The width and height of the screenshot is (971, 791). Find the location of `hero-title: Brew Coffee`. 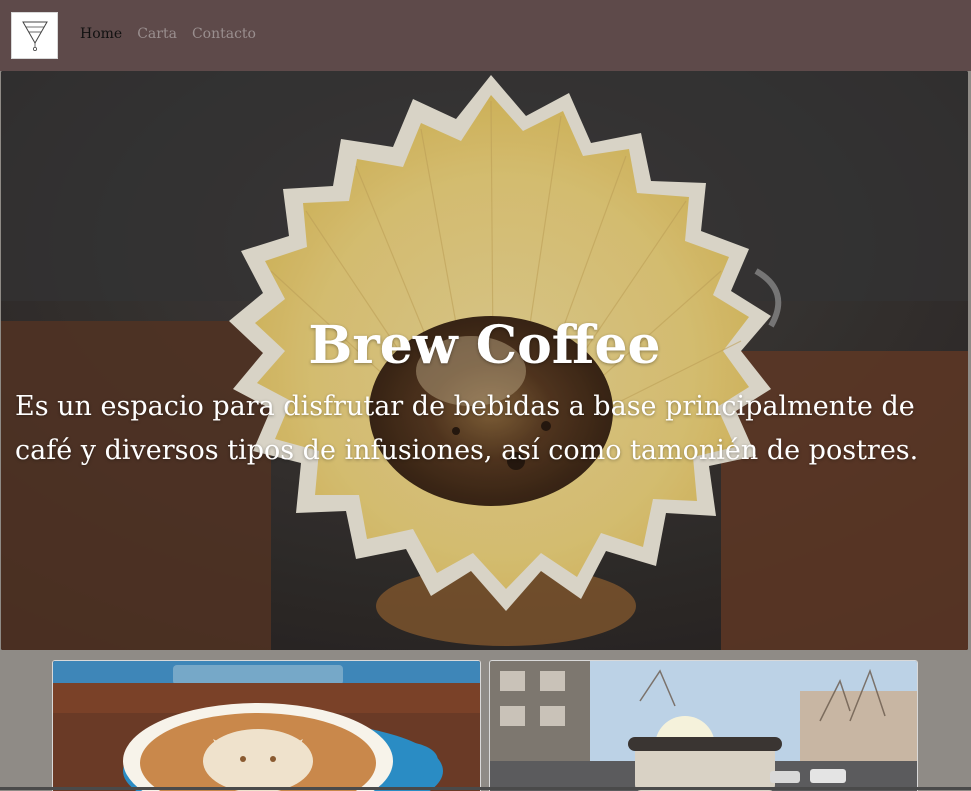

hero-title: Brew Coffee is located at coordinates (484, 345).